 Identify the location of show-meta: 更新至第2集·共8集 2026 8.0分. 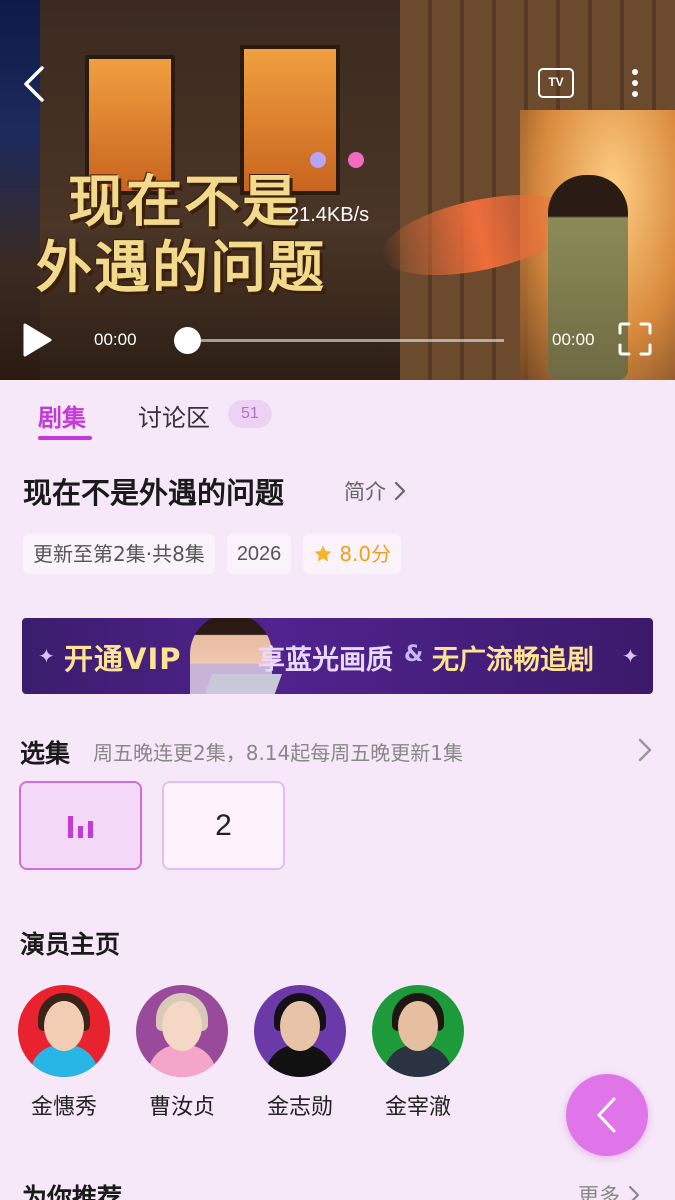
(212, 554).